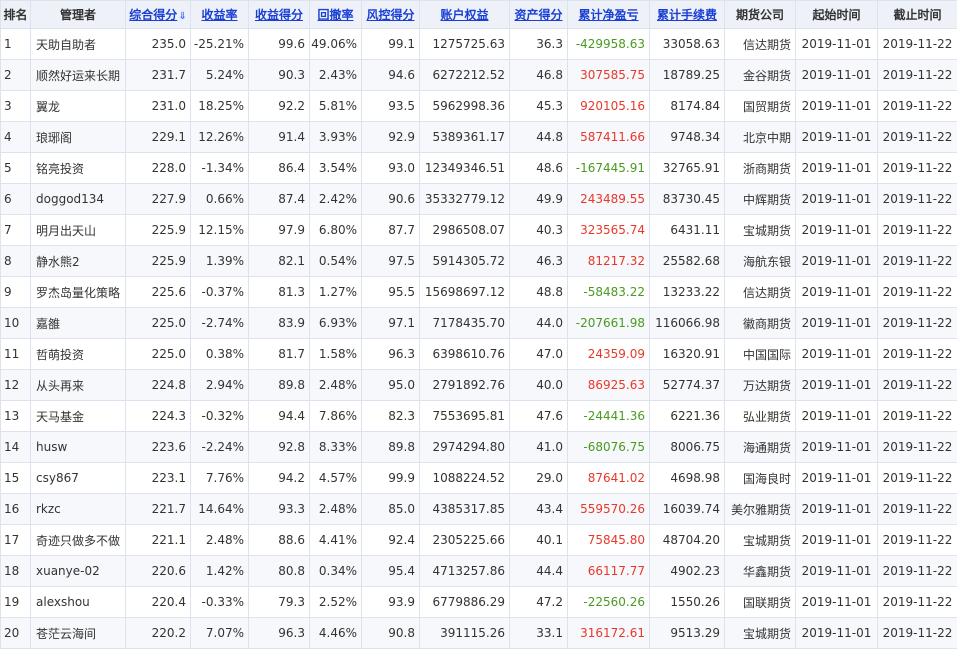 The width and height of the screenshot is (957, 649). What do you see at coordinates (609, 168) in the screenshot?
I see `cum-pnl-cell: -167445.91` at bounding box center [609, 168].